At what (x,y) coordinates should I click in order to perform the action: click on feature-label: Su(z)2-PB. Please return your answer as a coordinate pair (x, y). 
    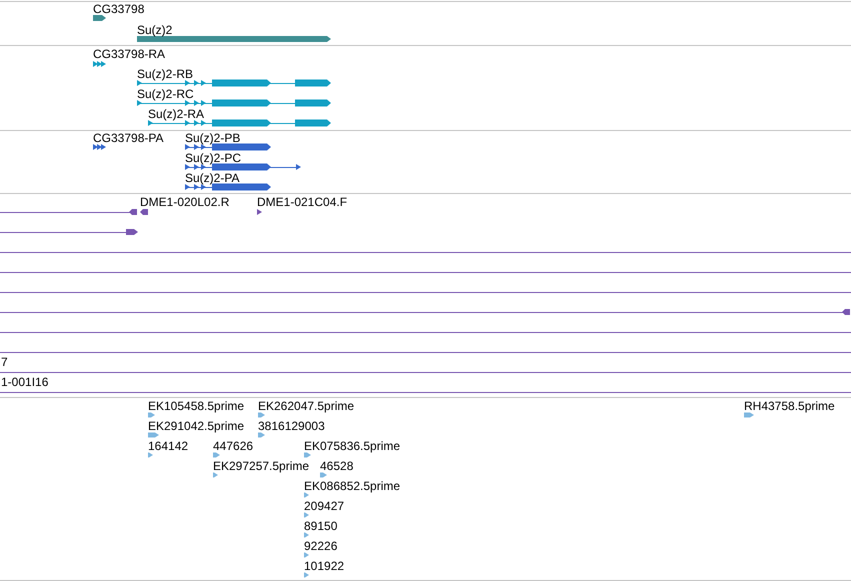
    Looking at the image, I should click on (212, 138).